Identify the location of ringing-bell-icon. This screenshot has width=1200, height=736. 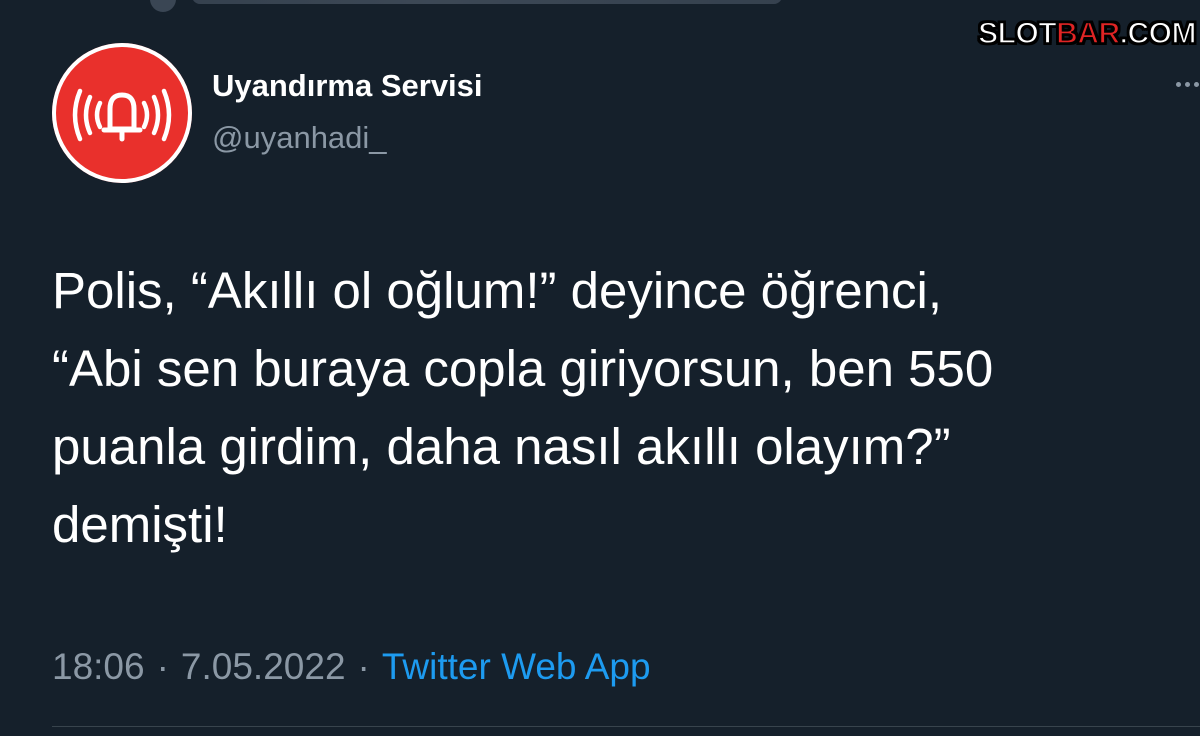
(122, 115).